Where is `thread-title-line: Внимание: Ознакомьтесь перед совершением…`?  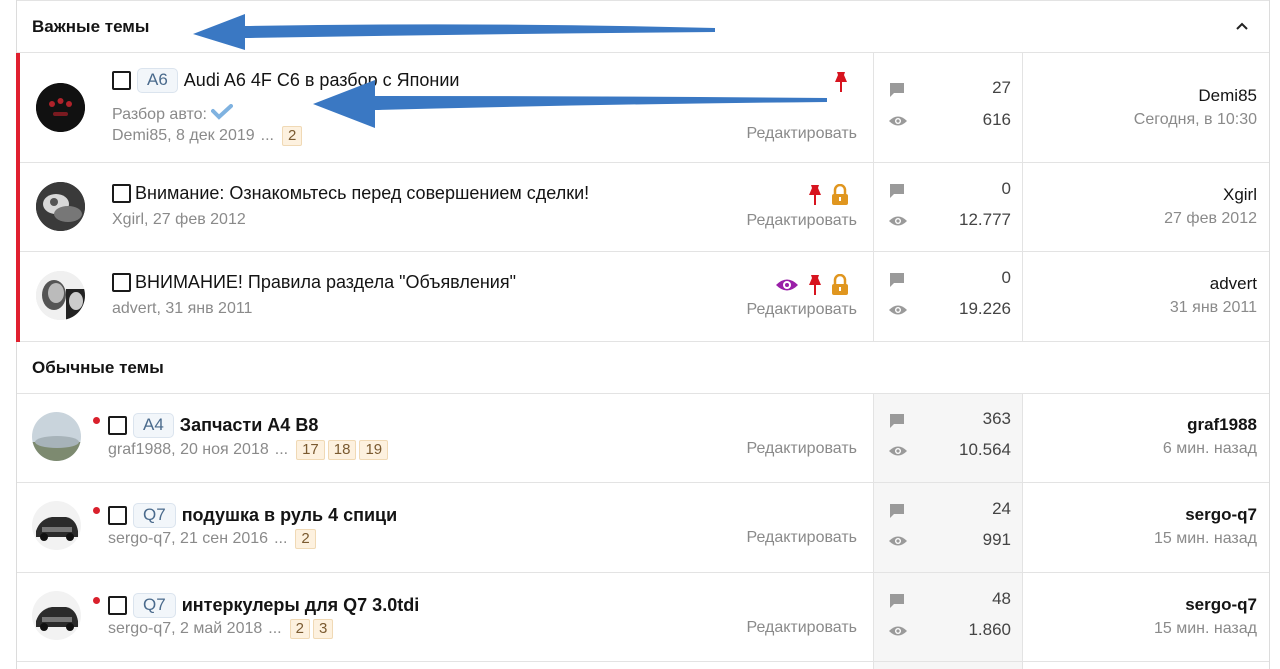
thread-title-line: Внимание: Ознакомьтесь перед совершением… is located at coordinates (350, 193).